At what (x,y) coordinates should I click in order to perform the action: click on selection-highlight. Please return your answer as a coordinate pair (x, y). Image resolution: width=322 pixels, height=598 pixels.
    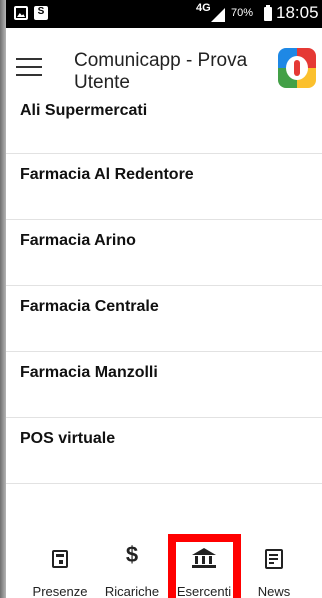
    Looking at the image, I should click on (204, 566).